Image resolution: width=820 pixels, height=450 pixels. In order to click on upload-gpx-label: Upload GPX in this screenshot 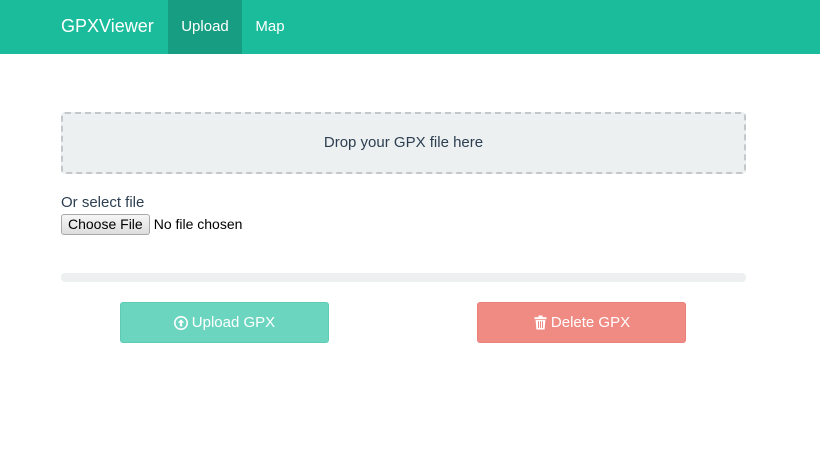, I will do `click(233, 322)`.